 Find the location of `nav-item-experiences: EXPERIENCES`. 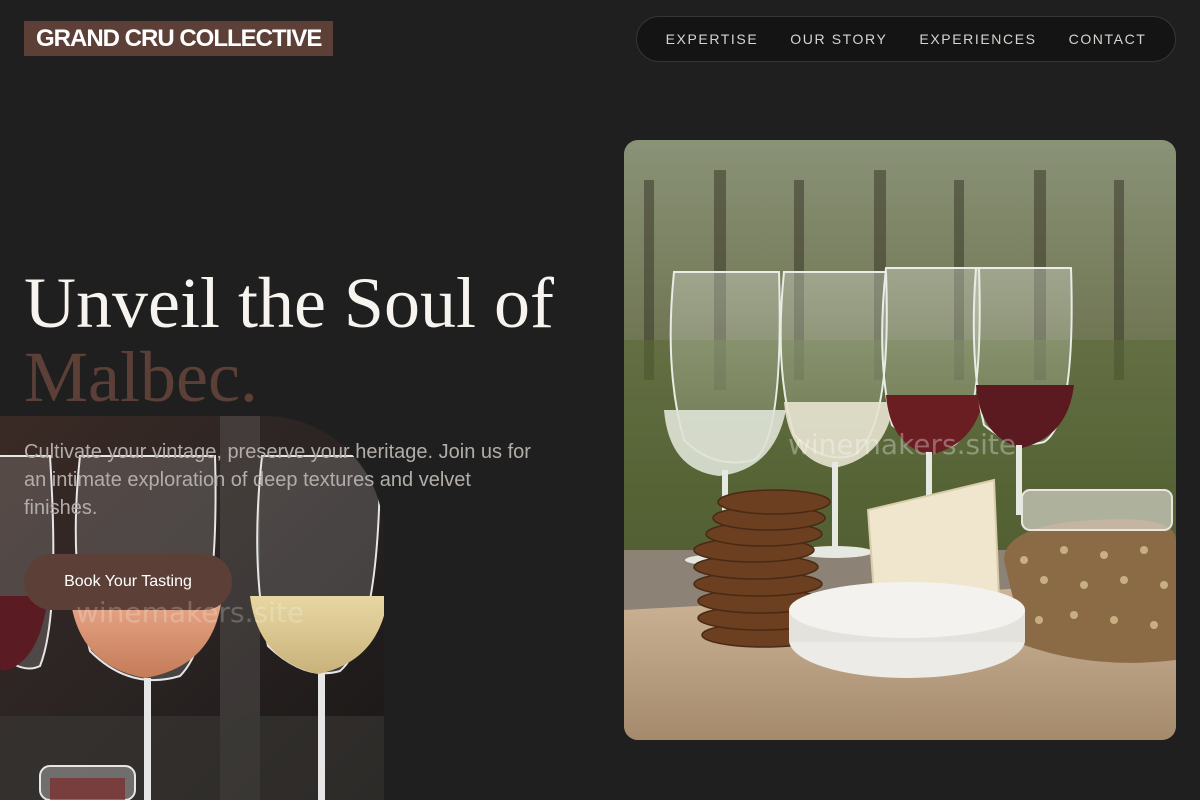

nav-item-experiences: EXPERIENCES is located at coordinates (977, 39).